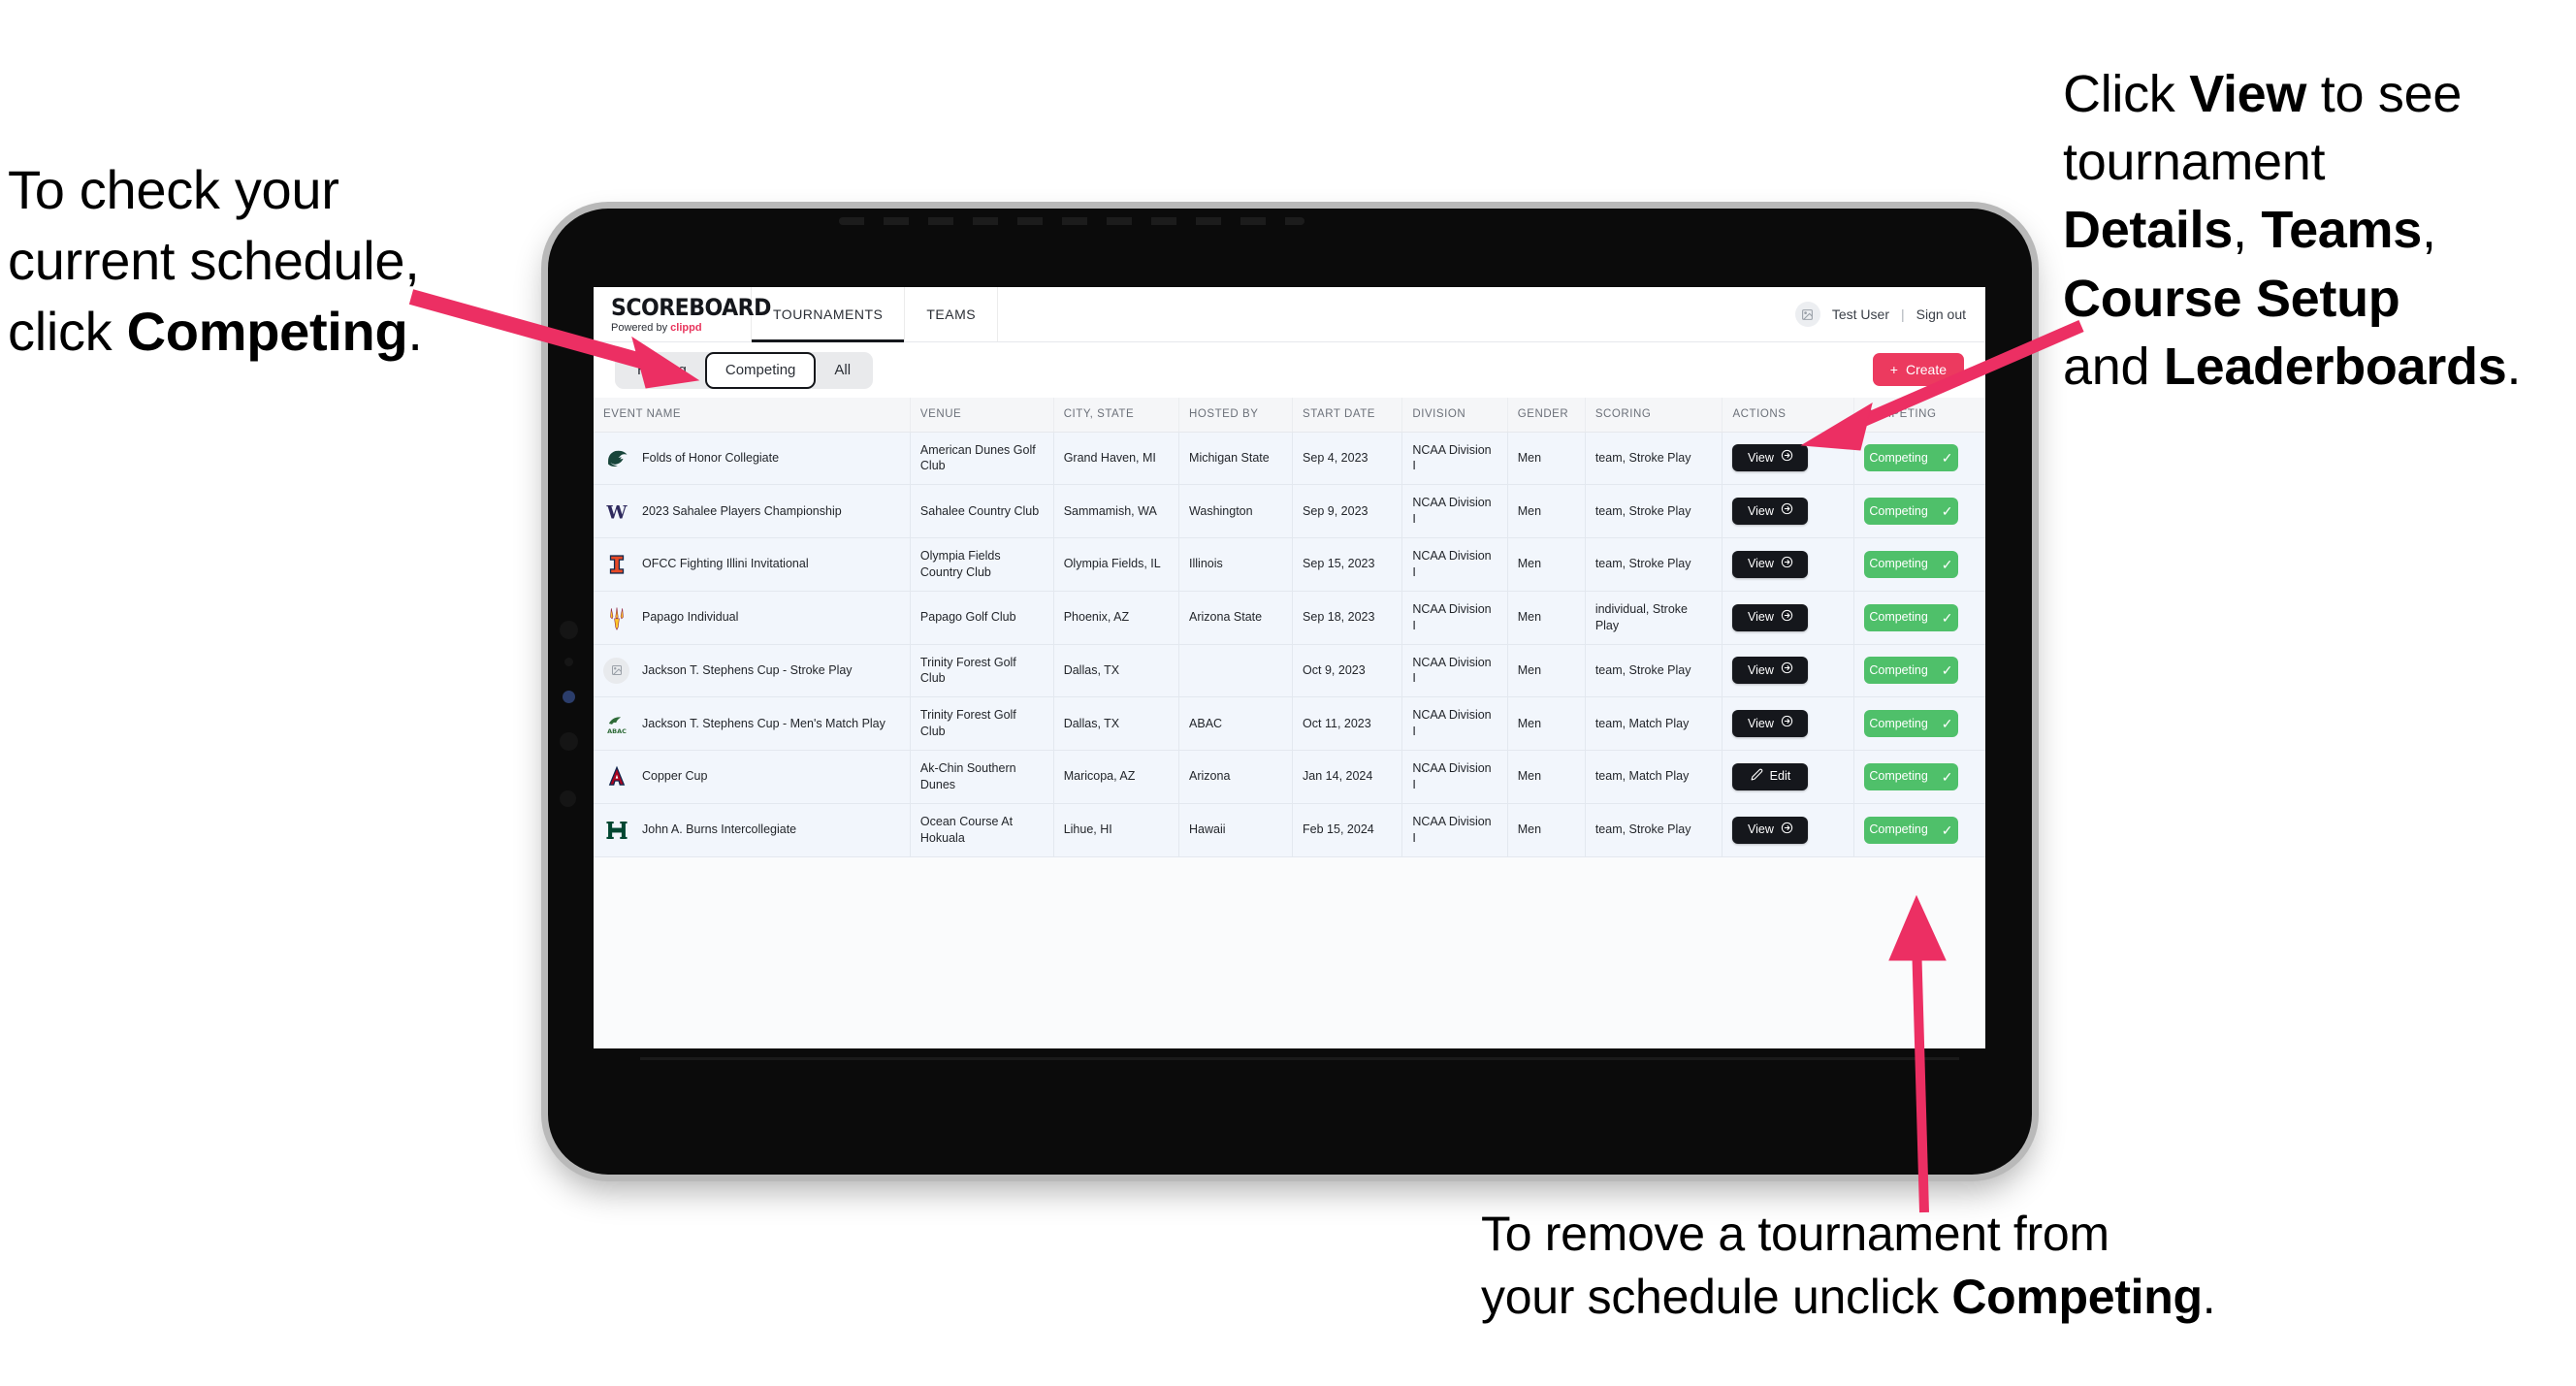 This screenshot has width=2576, height=1386. What do you see at coordinates (1116, 415) in the screenshot?
I see `col-header-city-state: CITY, STATE` at bounding box center [1116, 415].